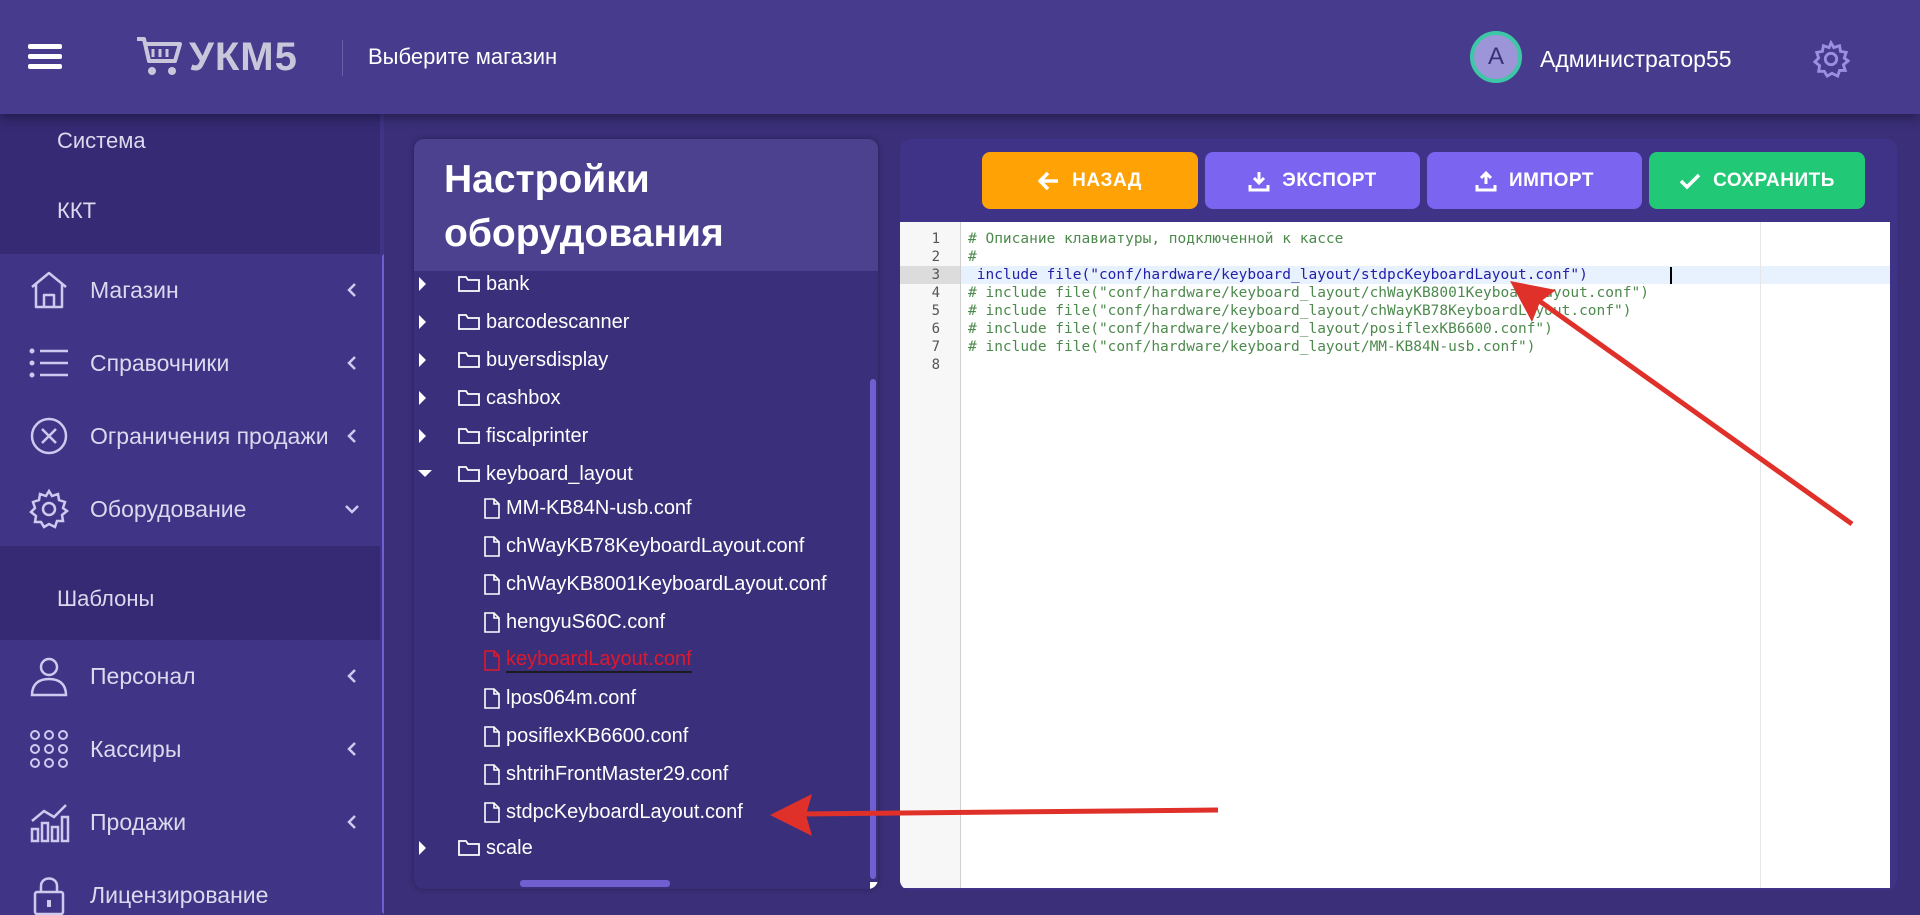 This screenshot has width=1920, height=915. I want to click on tree-label: cashbox, so click(523, 397).